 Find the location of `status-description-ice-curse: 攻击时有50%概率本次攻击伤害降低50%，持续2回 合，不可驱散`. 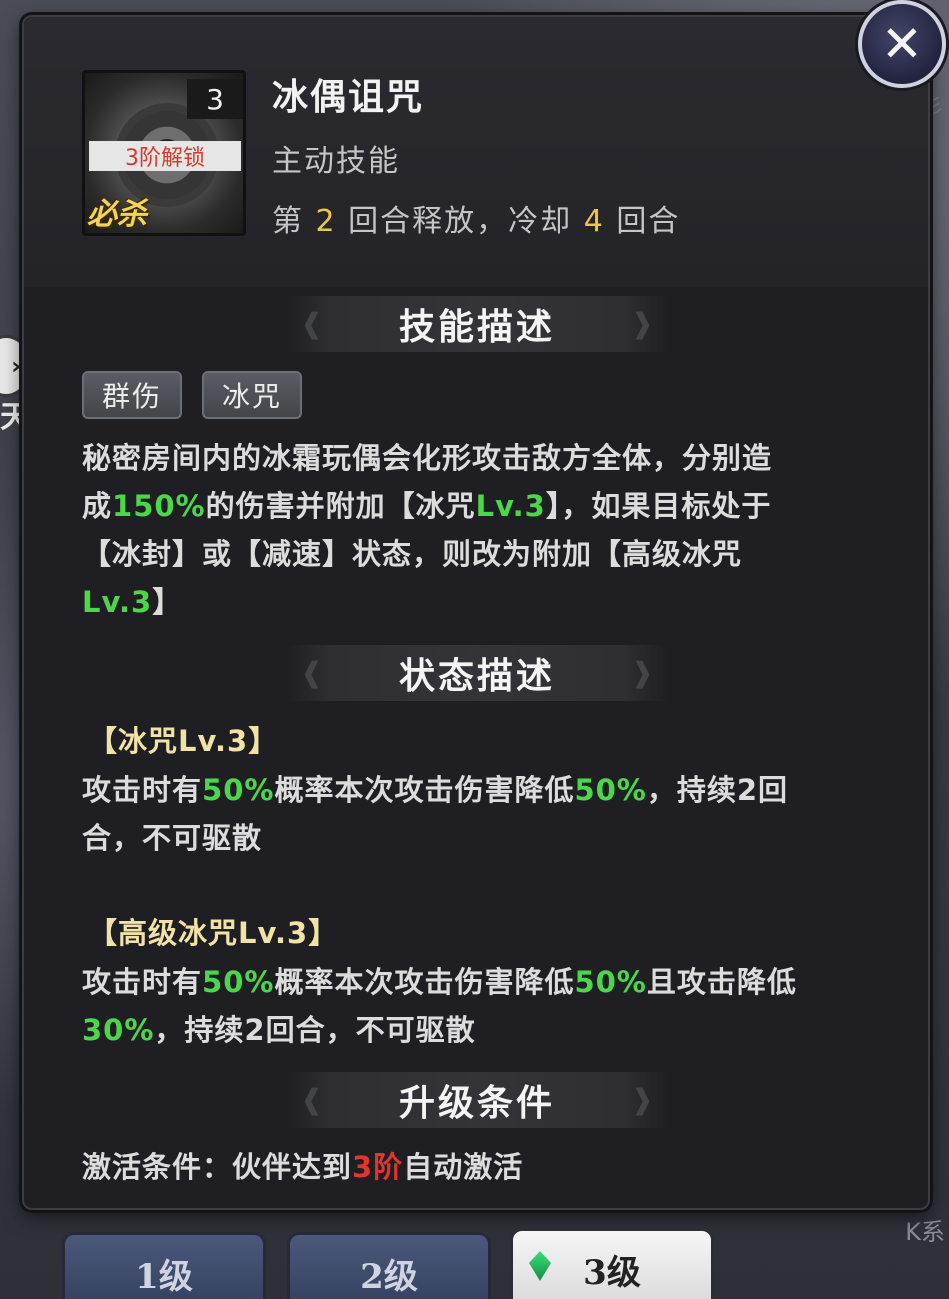

status-description-ice-curse: 攻击时有50%概率本次攻击伤害降低50%，持续2回 合，不可驱散 is located at coordinates (435, 814).